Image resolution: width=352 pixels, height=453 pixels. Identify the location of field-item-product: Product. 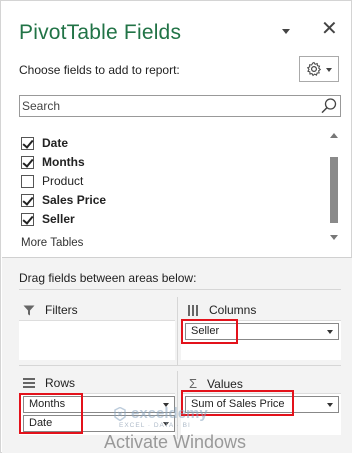
(52, 181).